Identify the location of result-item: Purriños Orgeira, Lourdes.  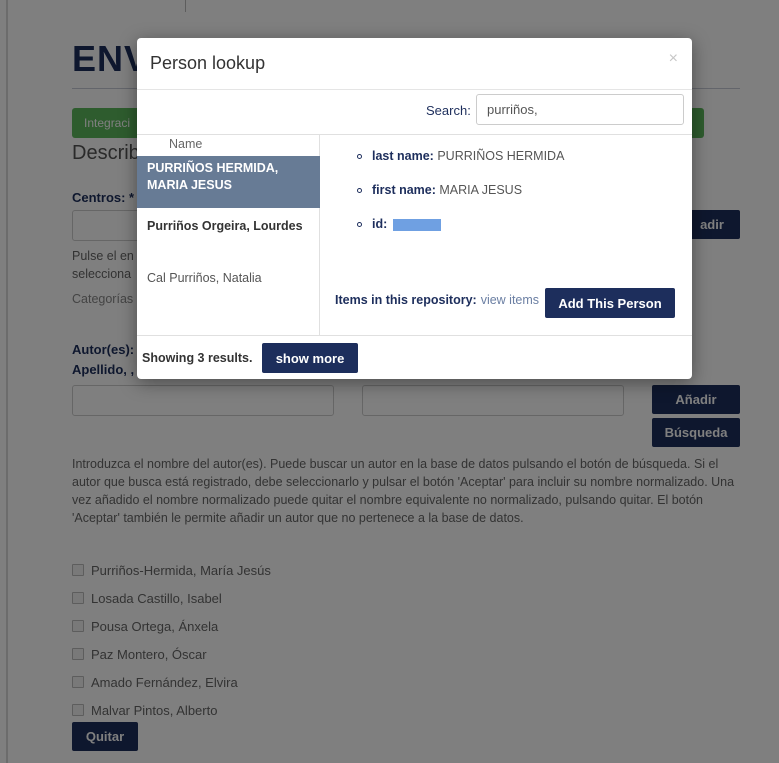
(228, 235).